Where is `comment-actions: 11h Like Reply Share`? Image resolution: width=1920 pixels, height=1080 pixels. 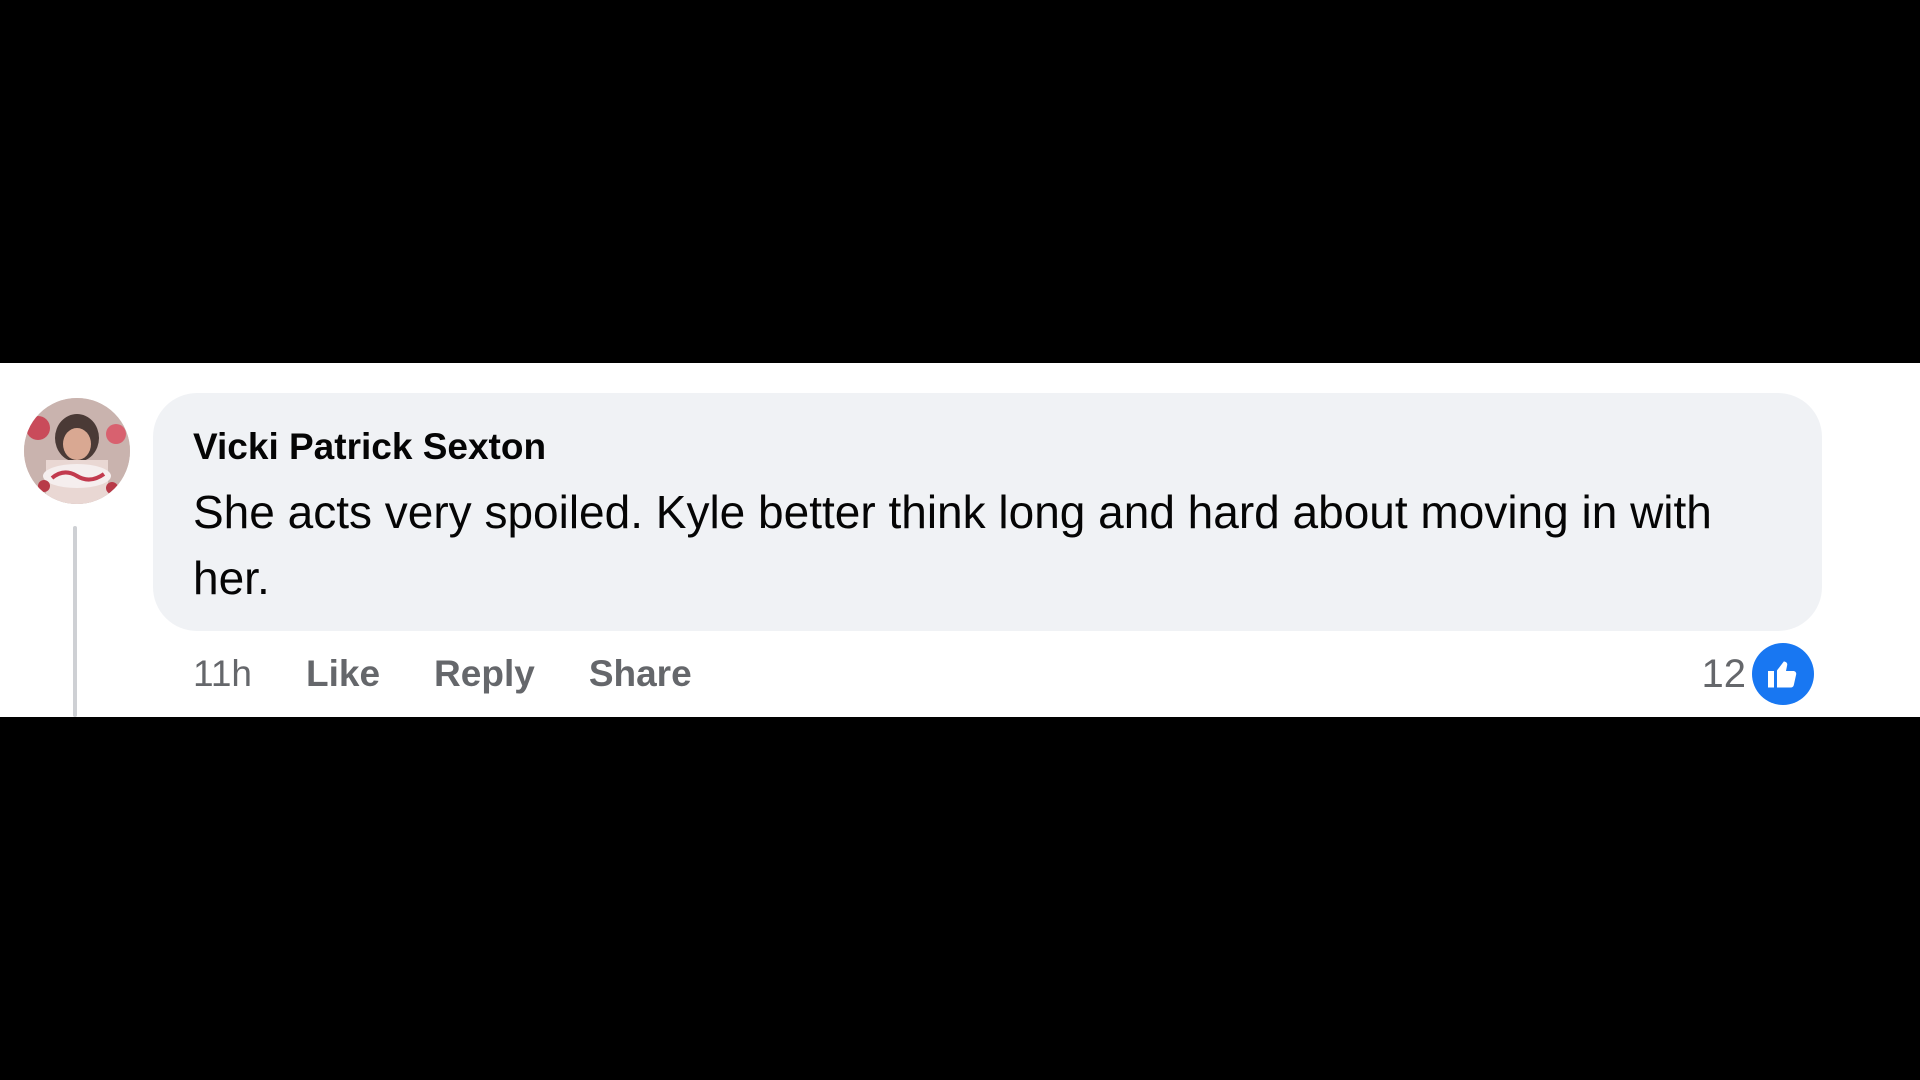 comment-actions: 11h Like Reply Share is located at coordinates (442, 674).